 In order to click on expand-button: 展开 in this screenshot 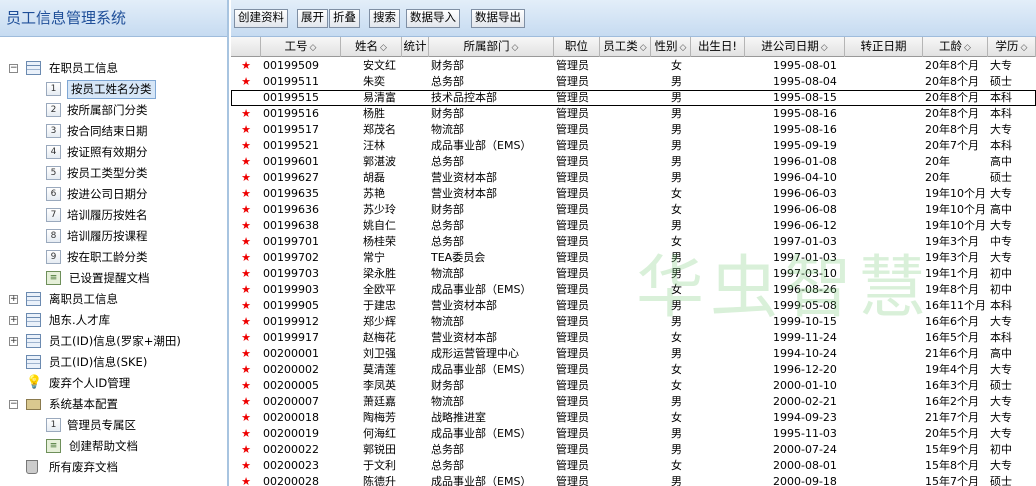, I will do `click(312, 18)`.